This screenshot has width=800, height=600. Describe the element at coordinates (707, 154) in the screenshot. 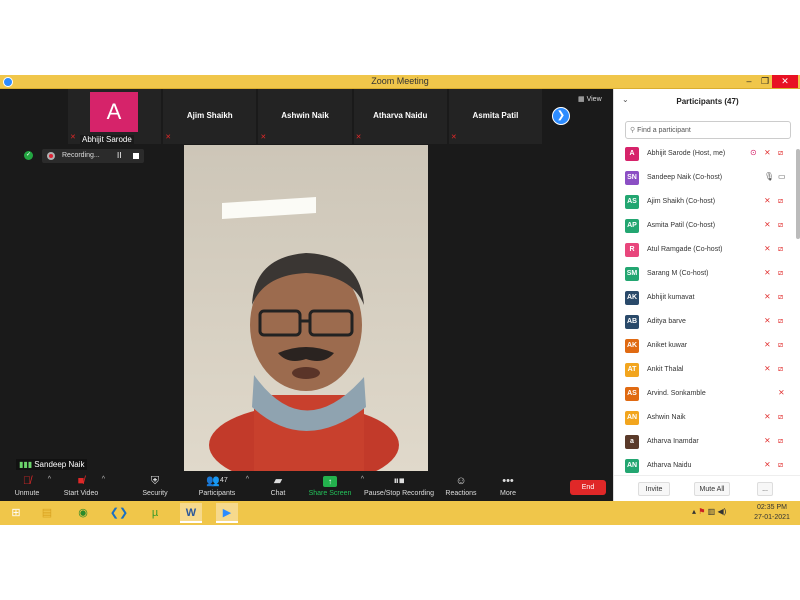

I see `participant-row: A Abhijit Sarode (Host, me) ⊙ ⨯ ⧄` at that location.